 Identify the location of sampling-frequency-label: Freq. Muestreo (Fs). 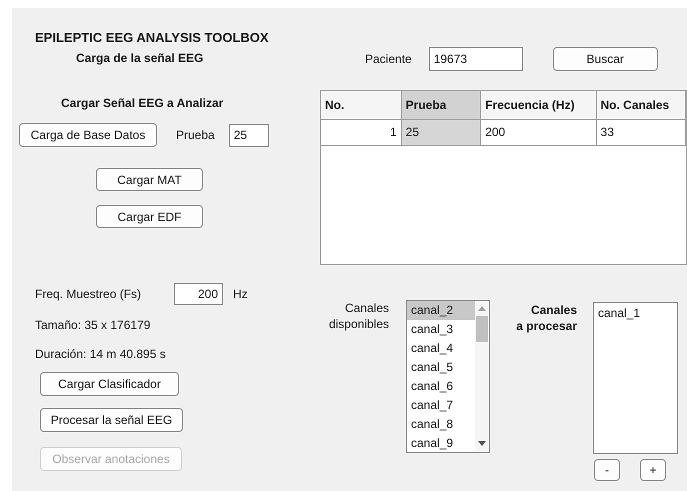
(88, 294).